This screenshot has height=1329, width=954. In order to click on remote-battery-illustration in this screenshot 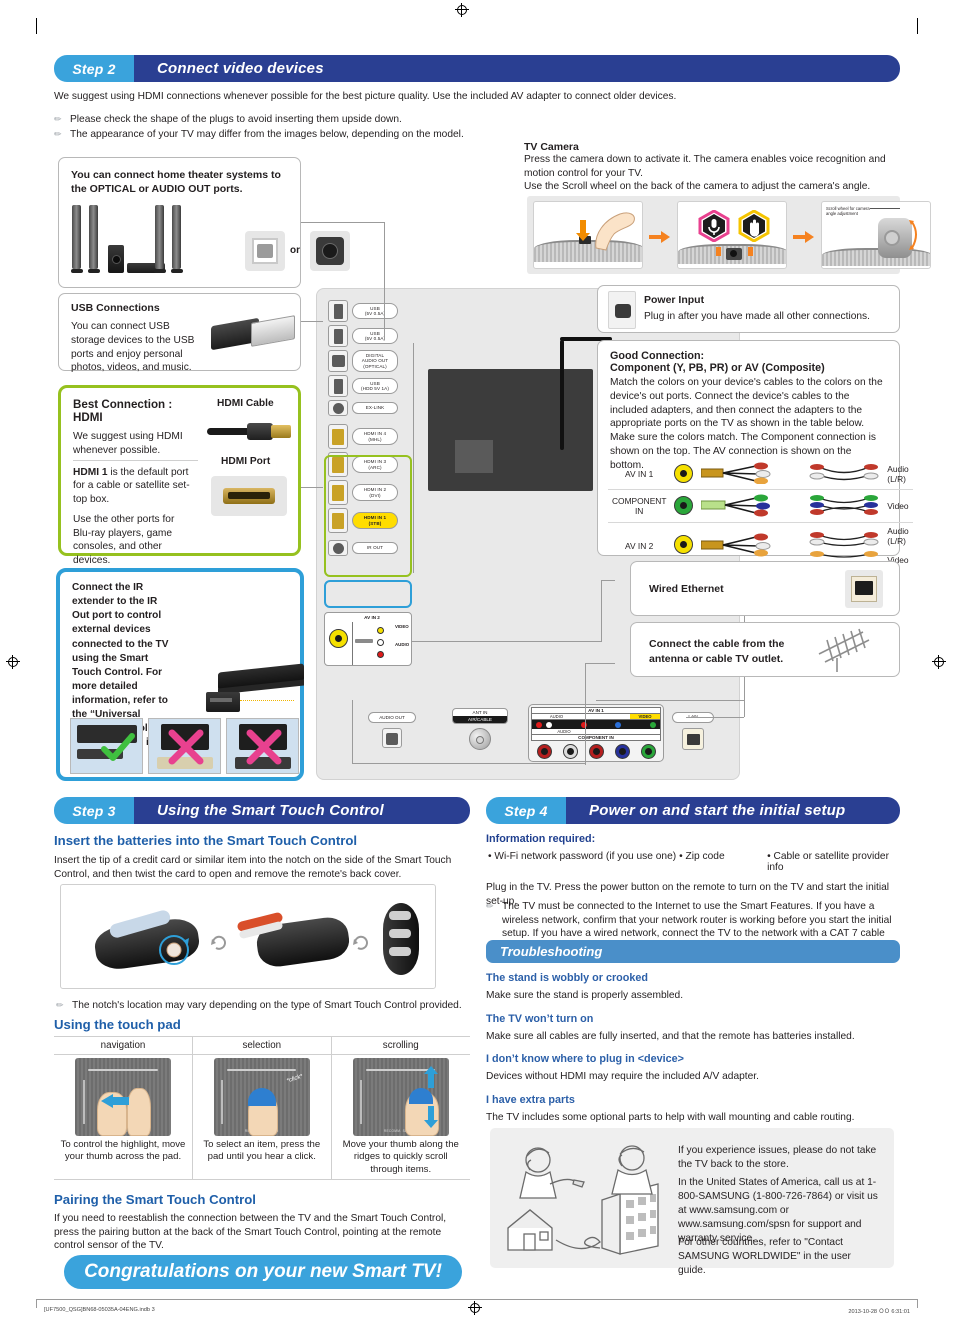, I will do `click(248, 936)`.